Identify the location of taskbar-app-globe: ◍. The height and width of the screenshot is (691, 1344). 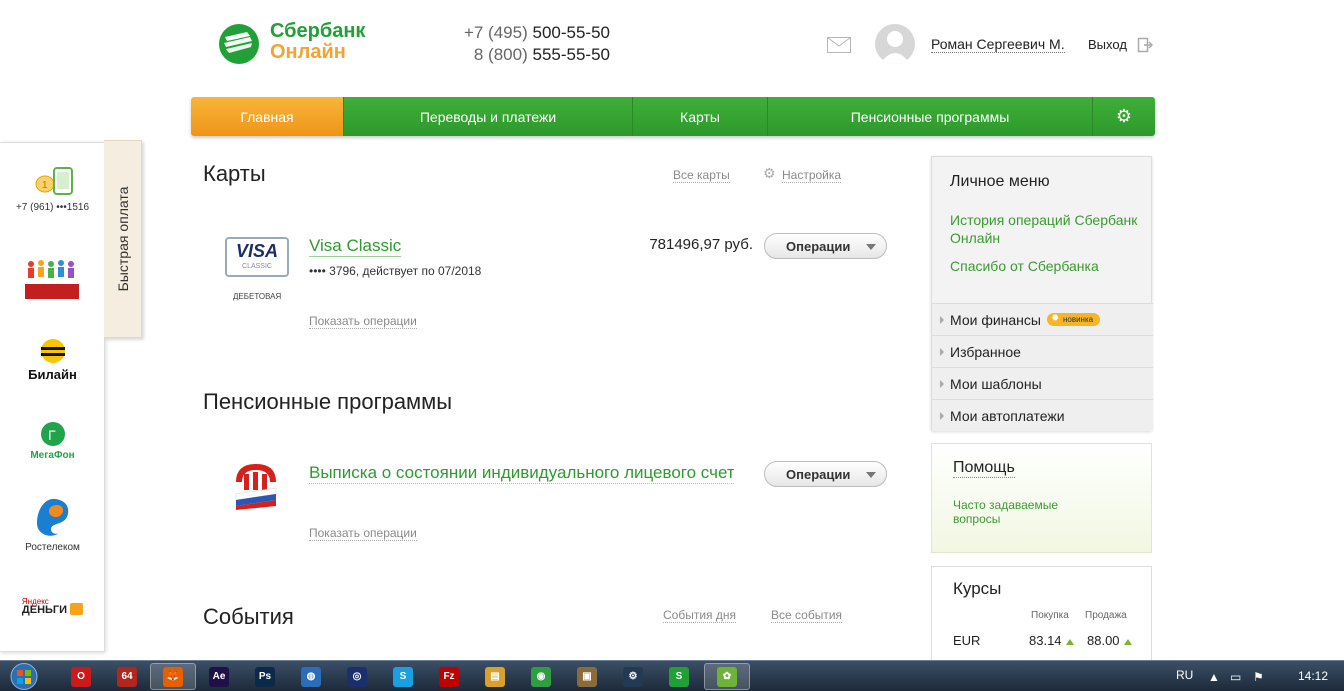
(311, 676).